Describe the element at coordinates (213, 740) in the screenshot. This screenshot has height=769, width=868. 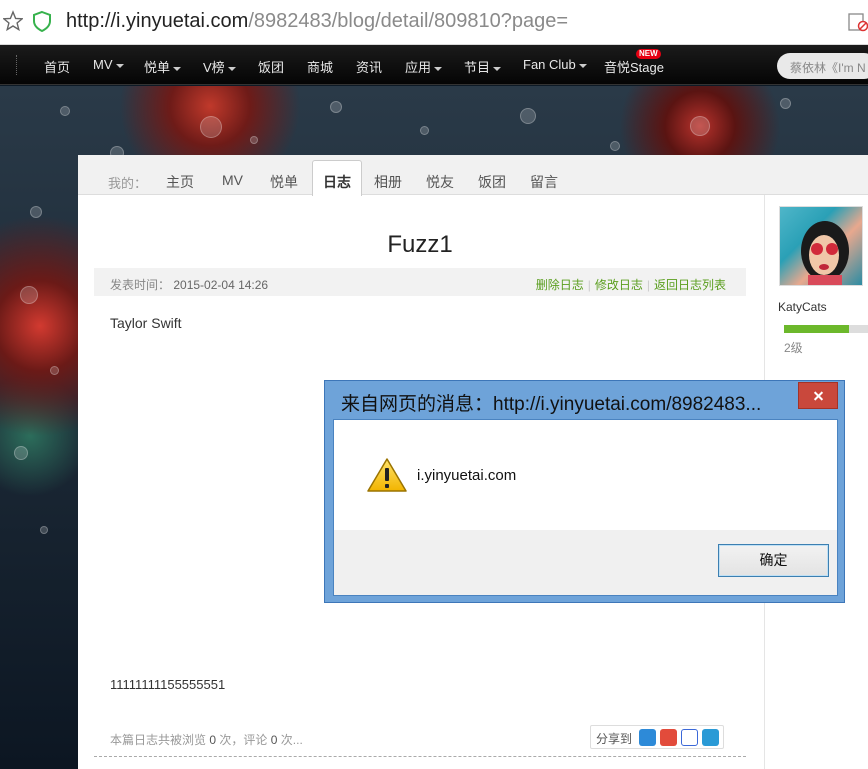
I see `view-count: 0` at that location.